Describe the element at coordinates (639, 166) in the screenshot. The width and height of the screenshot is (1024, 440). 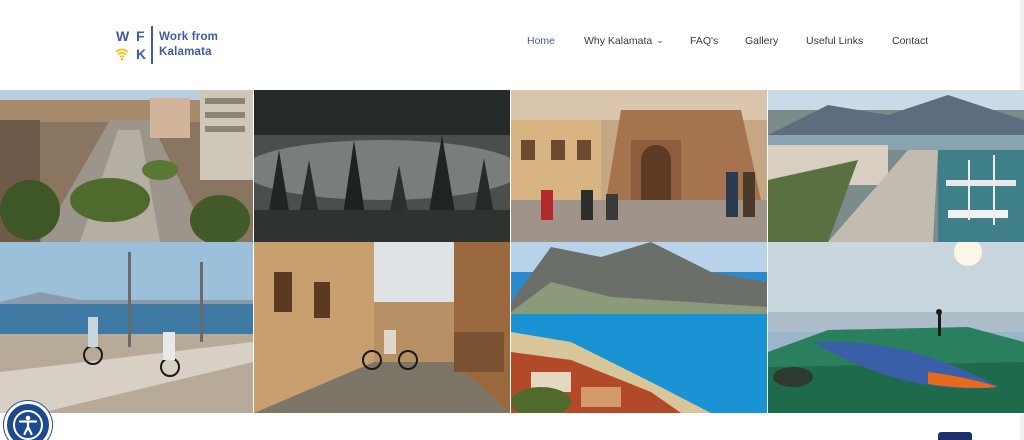
I see `gallery-photo-church-square` at that location.